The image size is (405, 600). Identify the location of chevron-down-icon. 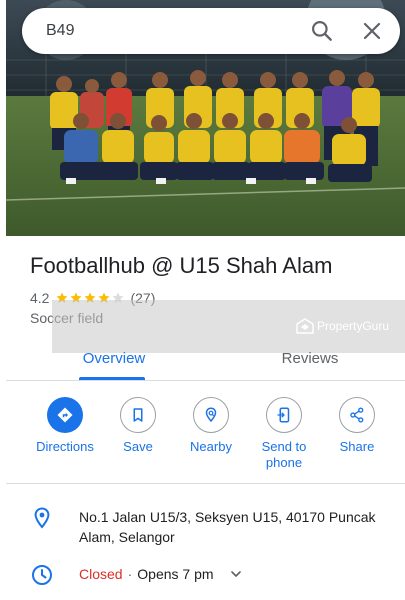
(236, 574).